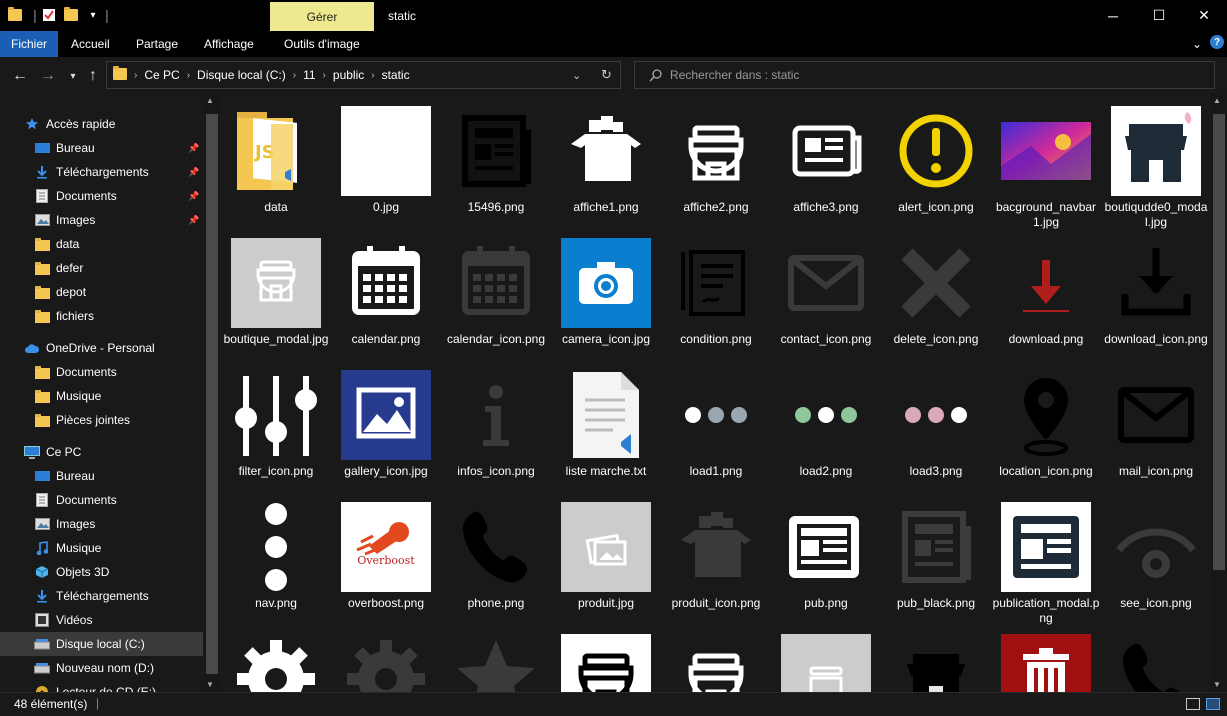 The width and height of the screenshot is (1227, 716). Describe the element at coordinates (386, 158) in the screenshot. I see `file-item: 0.jpg` at that location.